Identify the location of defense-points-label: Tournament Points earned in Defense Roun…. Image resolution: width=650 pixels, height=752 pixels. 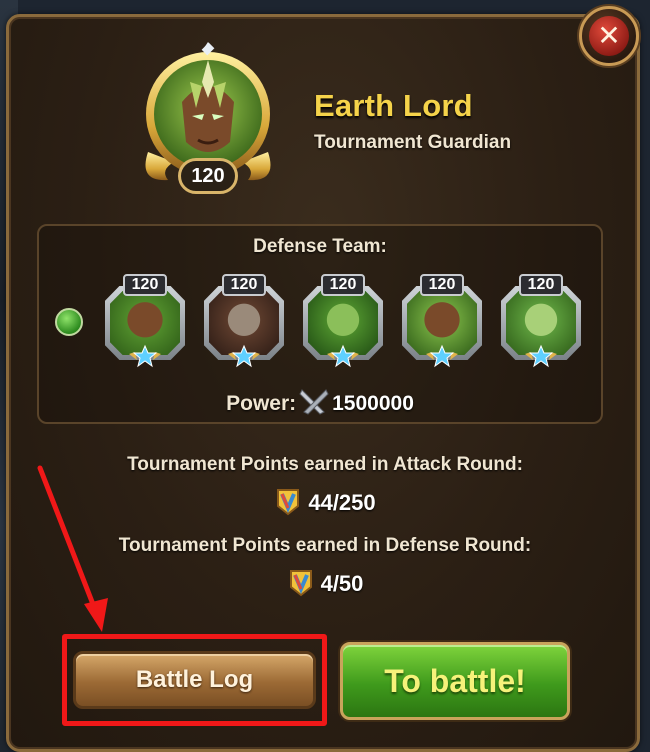
(325, 545).